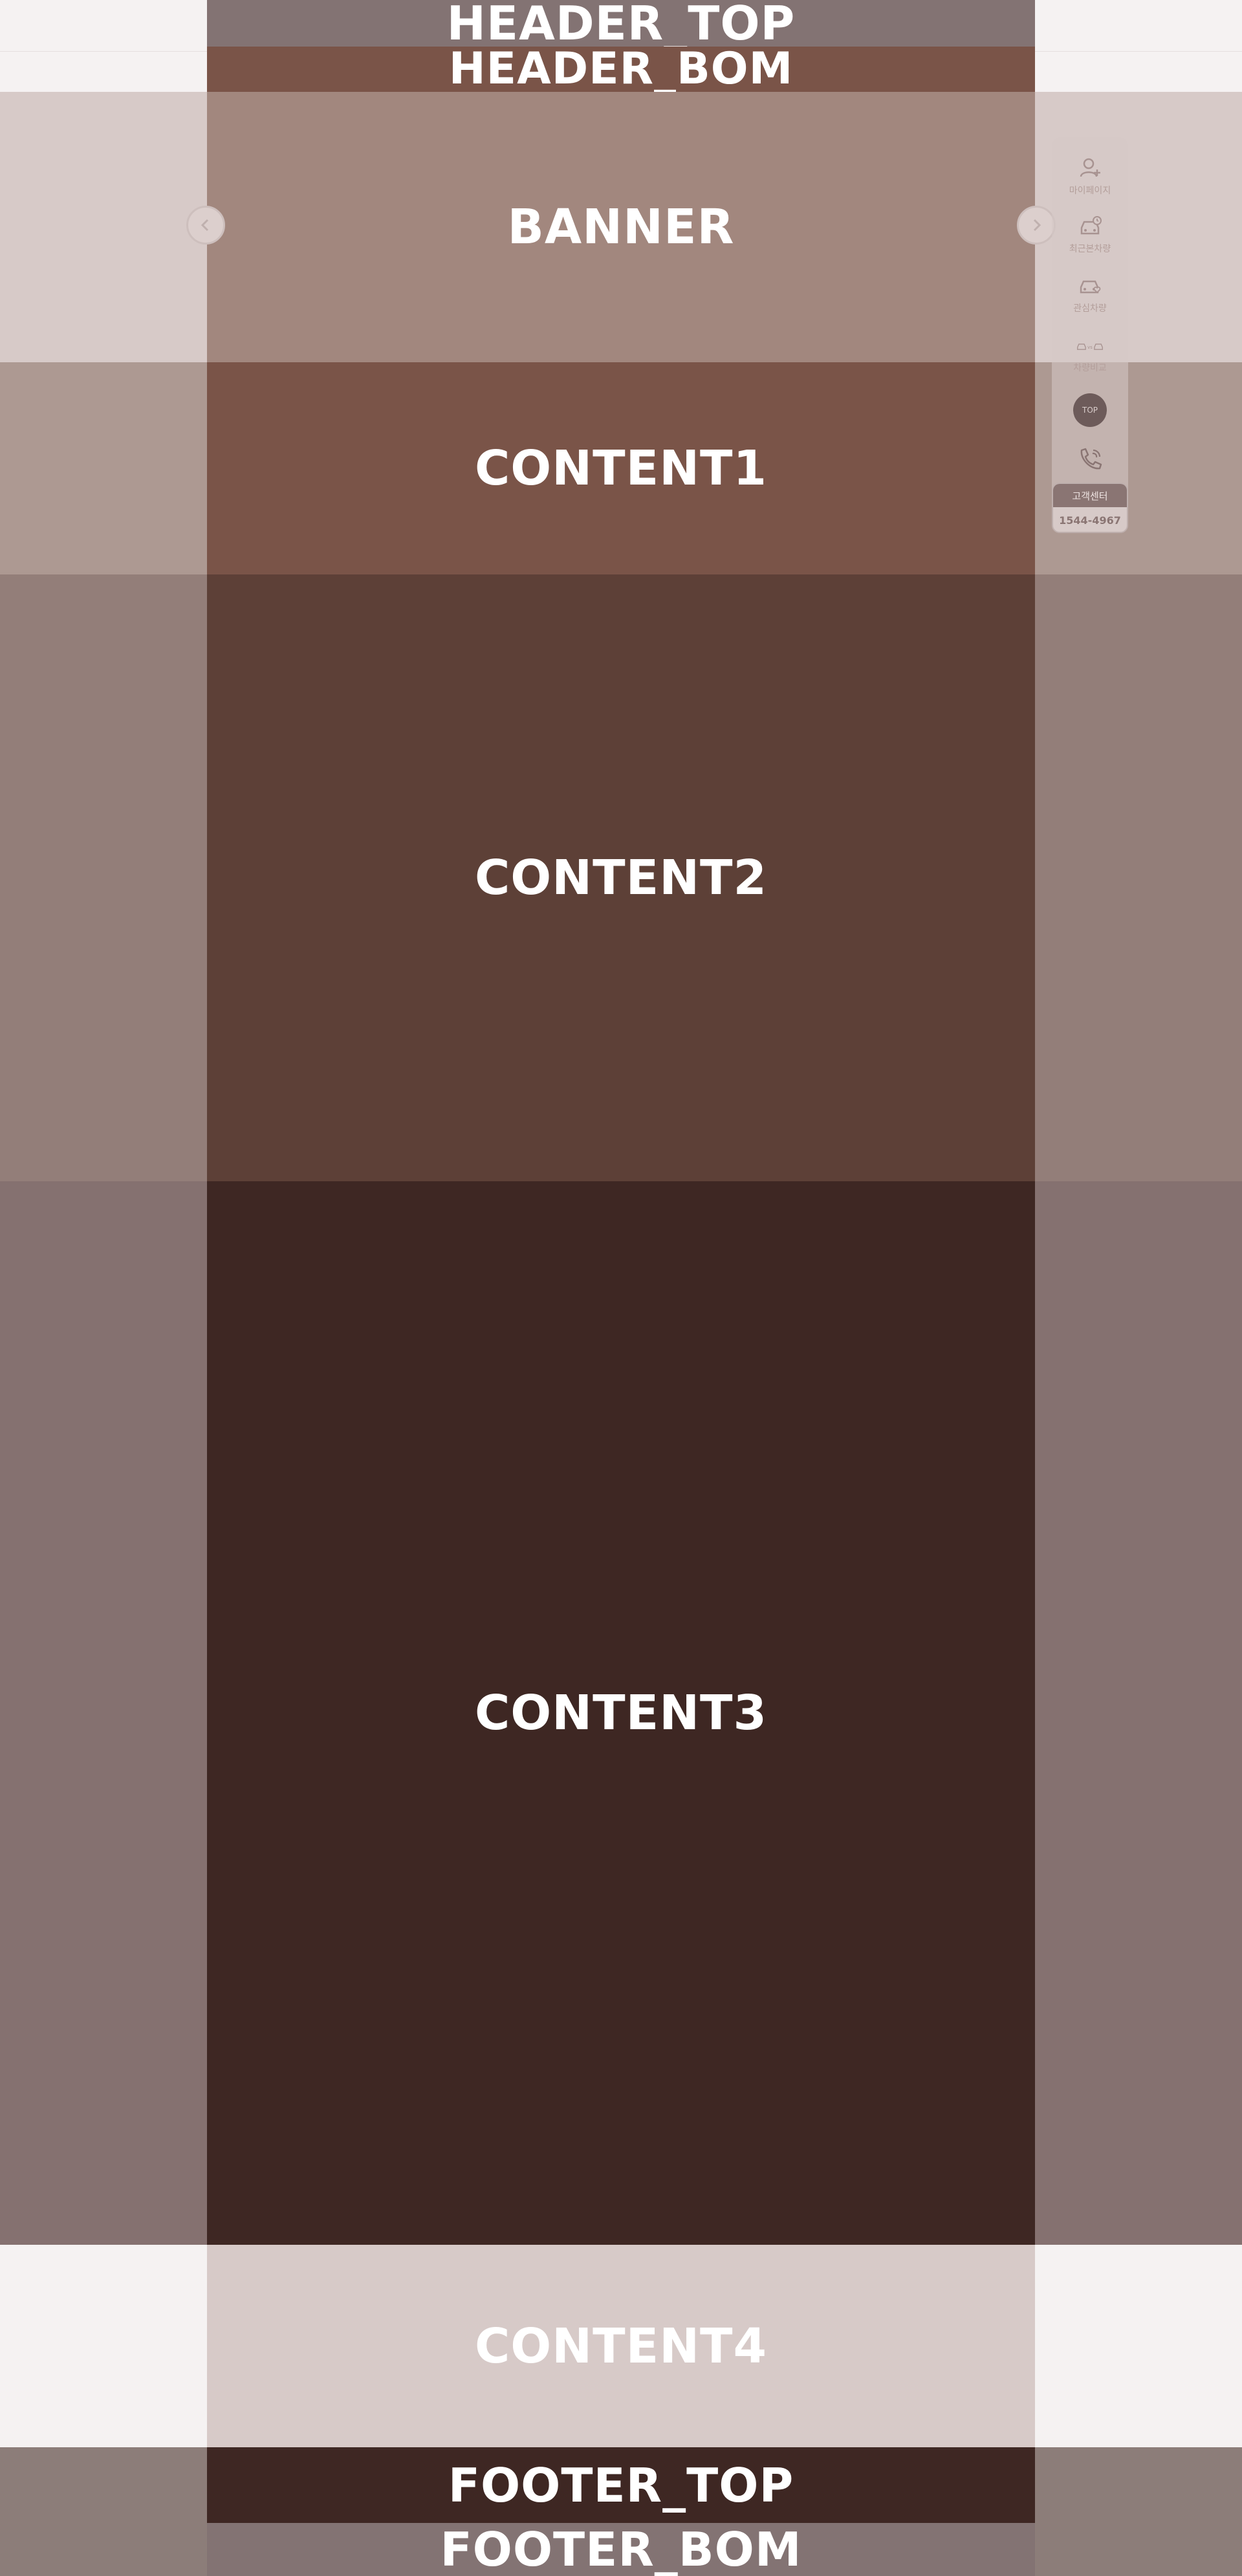 This screenshot has height=2576, width=1242. What do you see at coordinates (1090, 249) in the screenshot?
I see `quick-menu-label: 최근본차량` at bounding box center [1090, 249].